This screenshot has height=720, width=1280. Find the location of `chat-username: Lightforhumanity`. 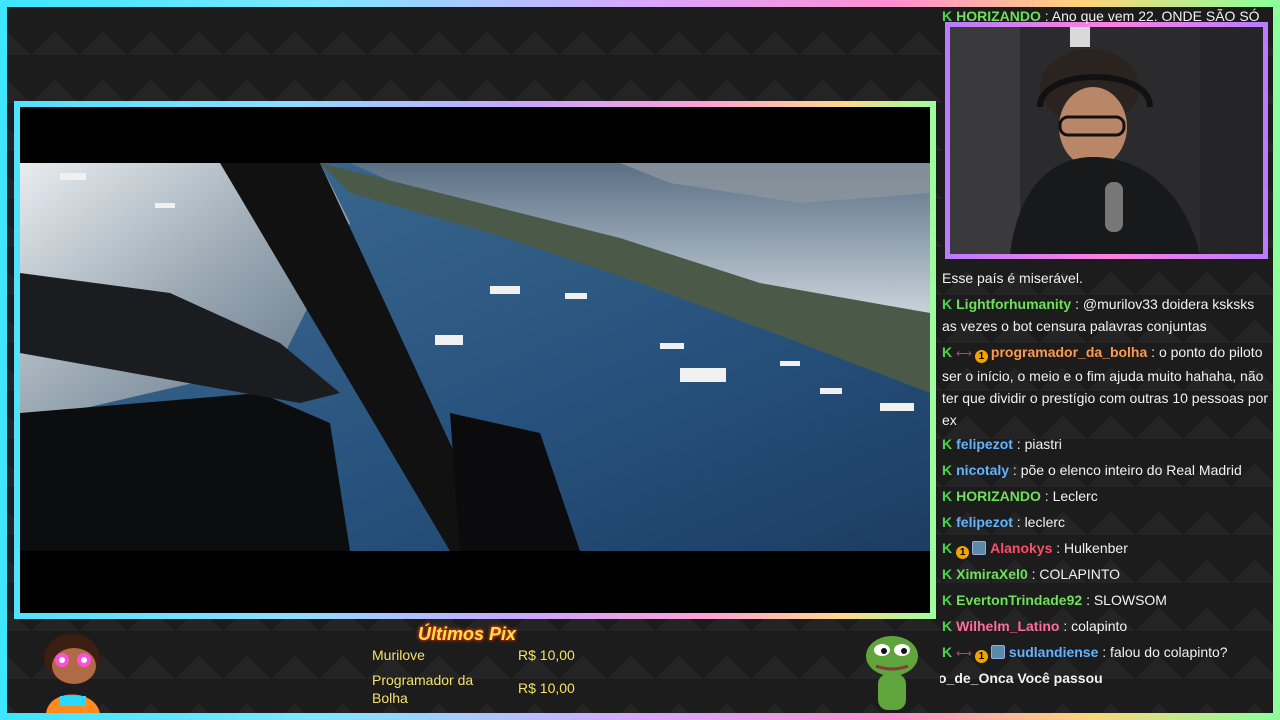

chat-username: Lightforhumanity is located at coordinates (1013, 304).